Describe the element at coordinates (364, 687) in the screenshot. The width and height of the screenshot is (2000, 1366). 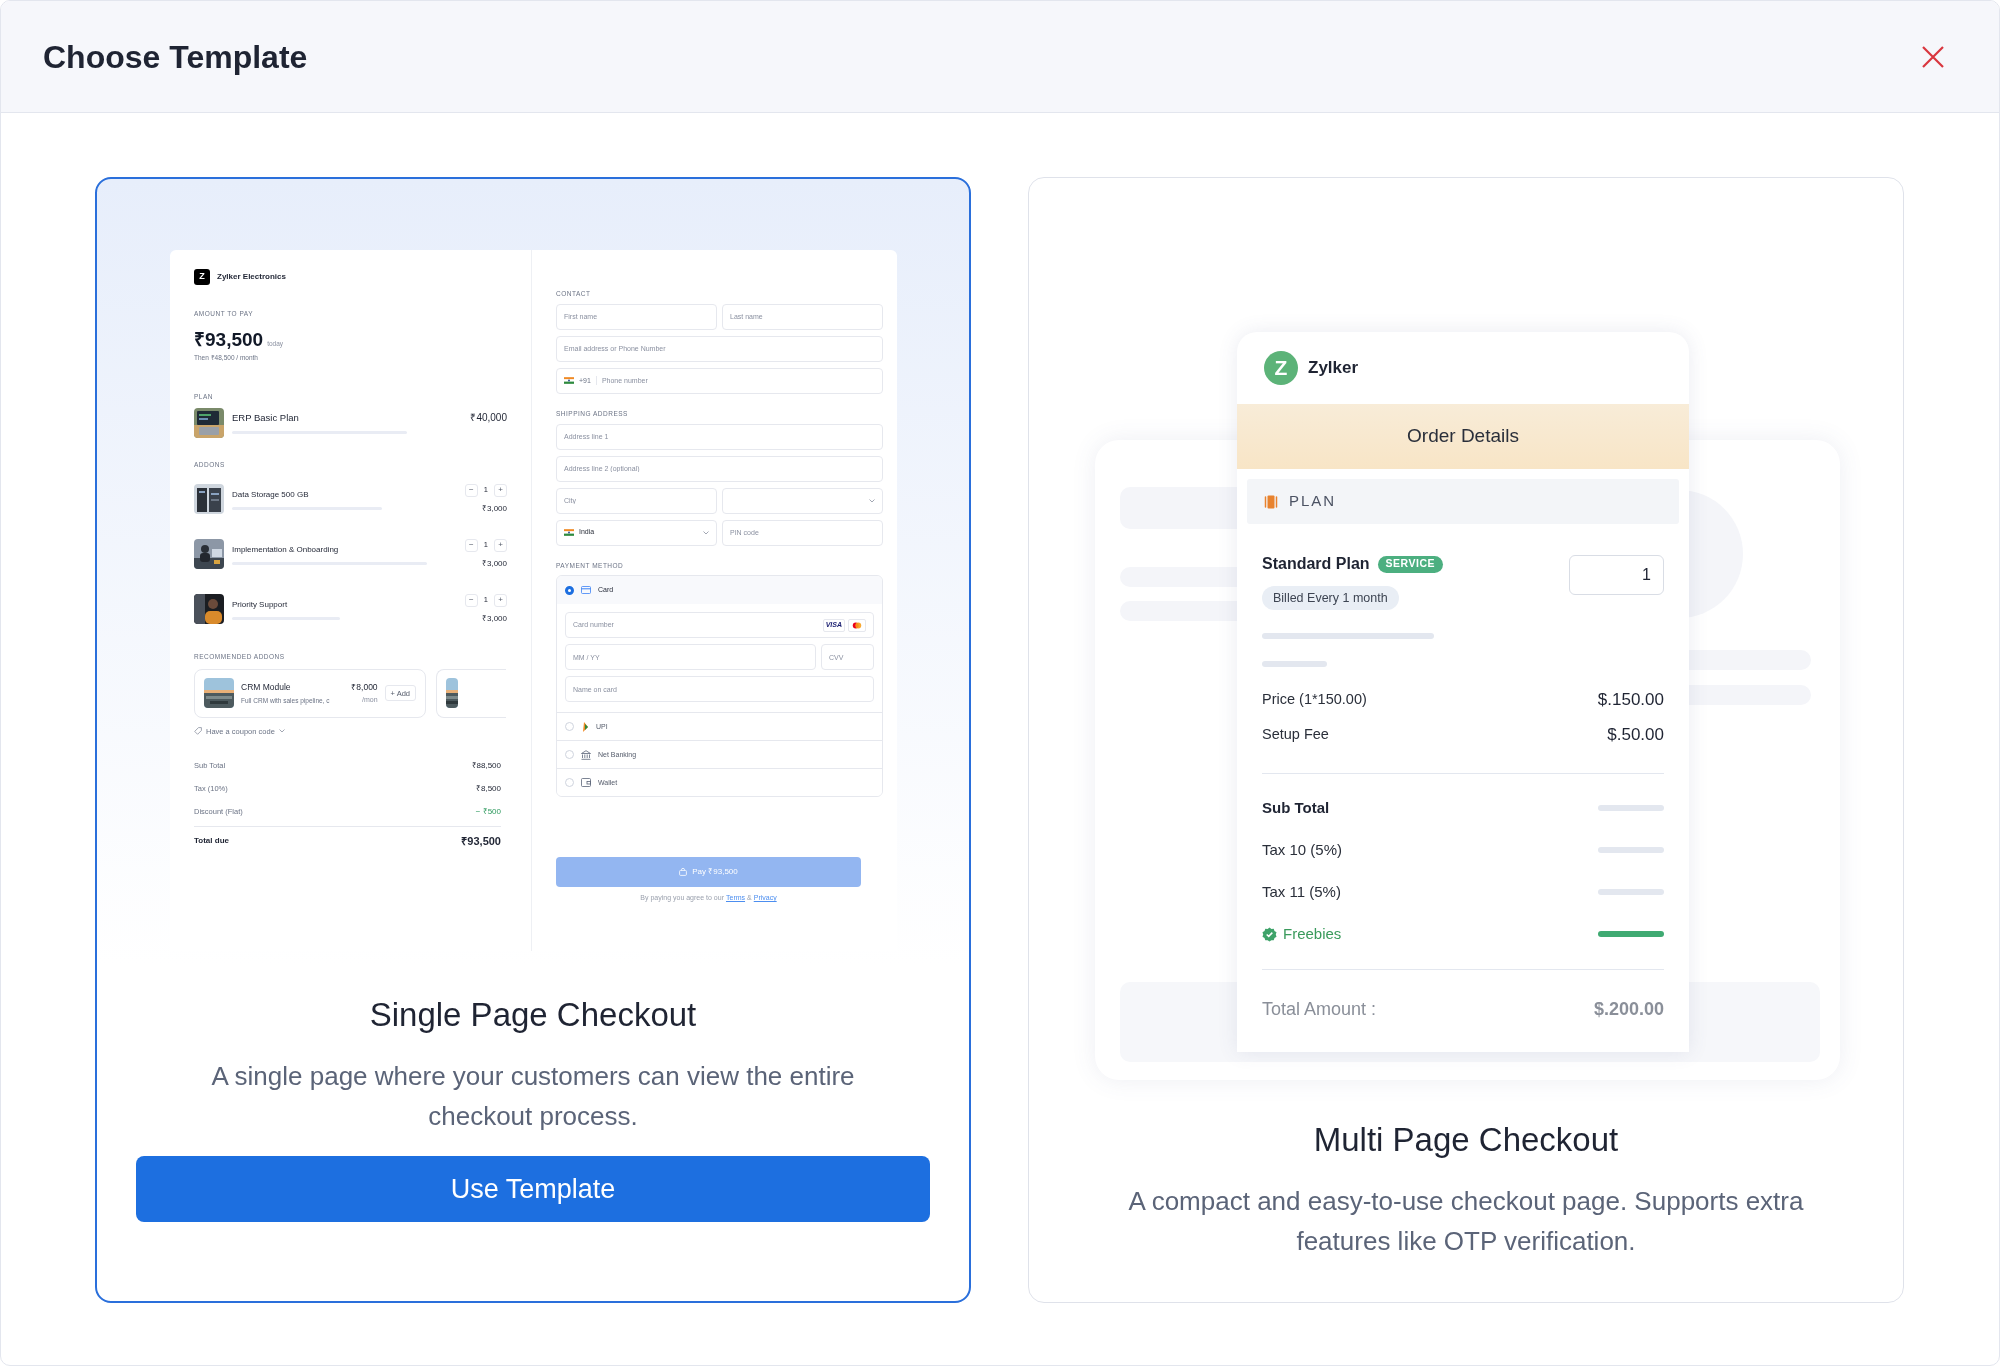
I see `item-price: ₹8,000` at that location.